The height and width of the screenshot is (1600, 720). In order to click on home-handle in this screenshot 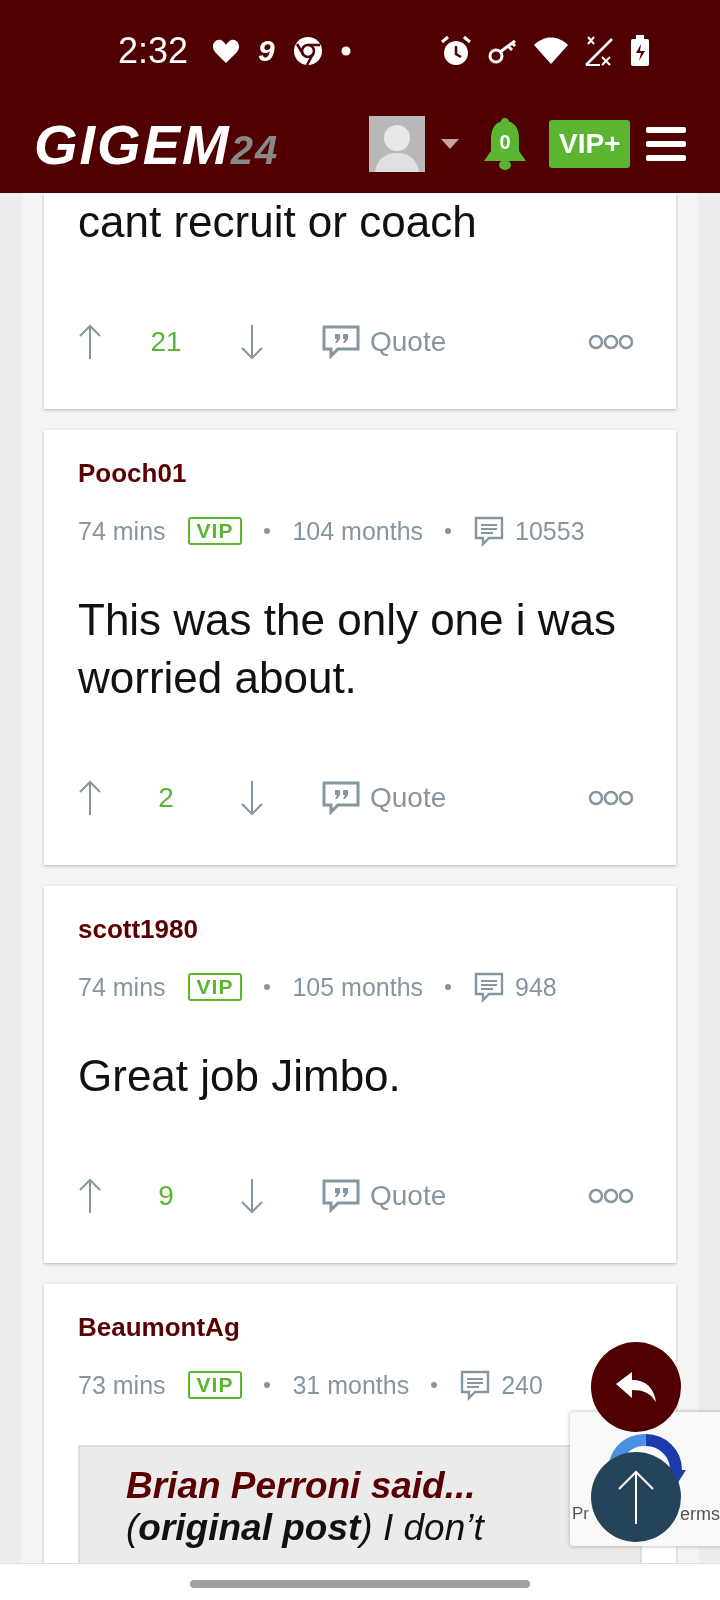, I will do `click(360, 1584)`.